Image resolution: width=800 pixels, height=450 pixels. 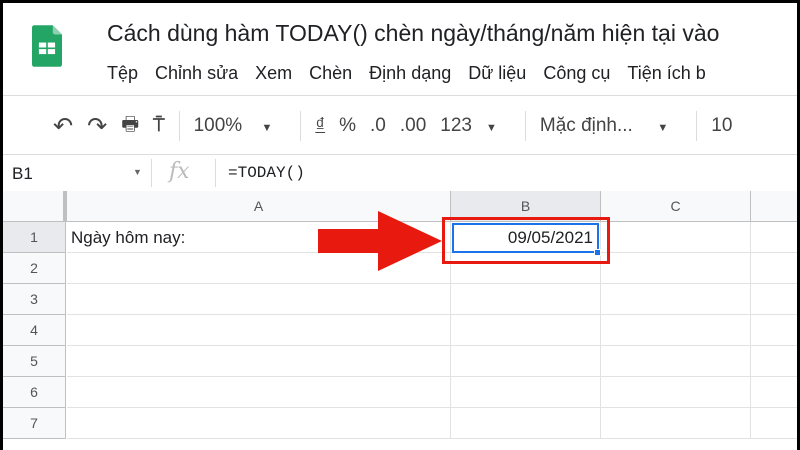 What do you see at coordinates (63, 126) in the screenshot?
I see `undo-icon: ↶` at bounding box center [63, 126].